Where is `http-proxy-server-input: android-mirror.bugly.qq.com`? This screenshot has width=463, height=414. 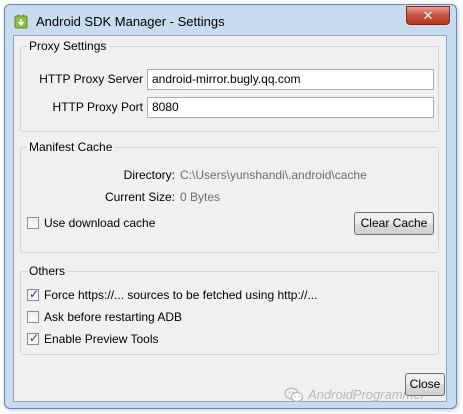 http-proxy-server-input: android-mirror.bugly.qq.com is located at coordinates (290, 79).